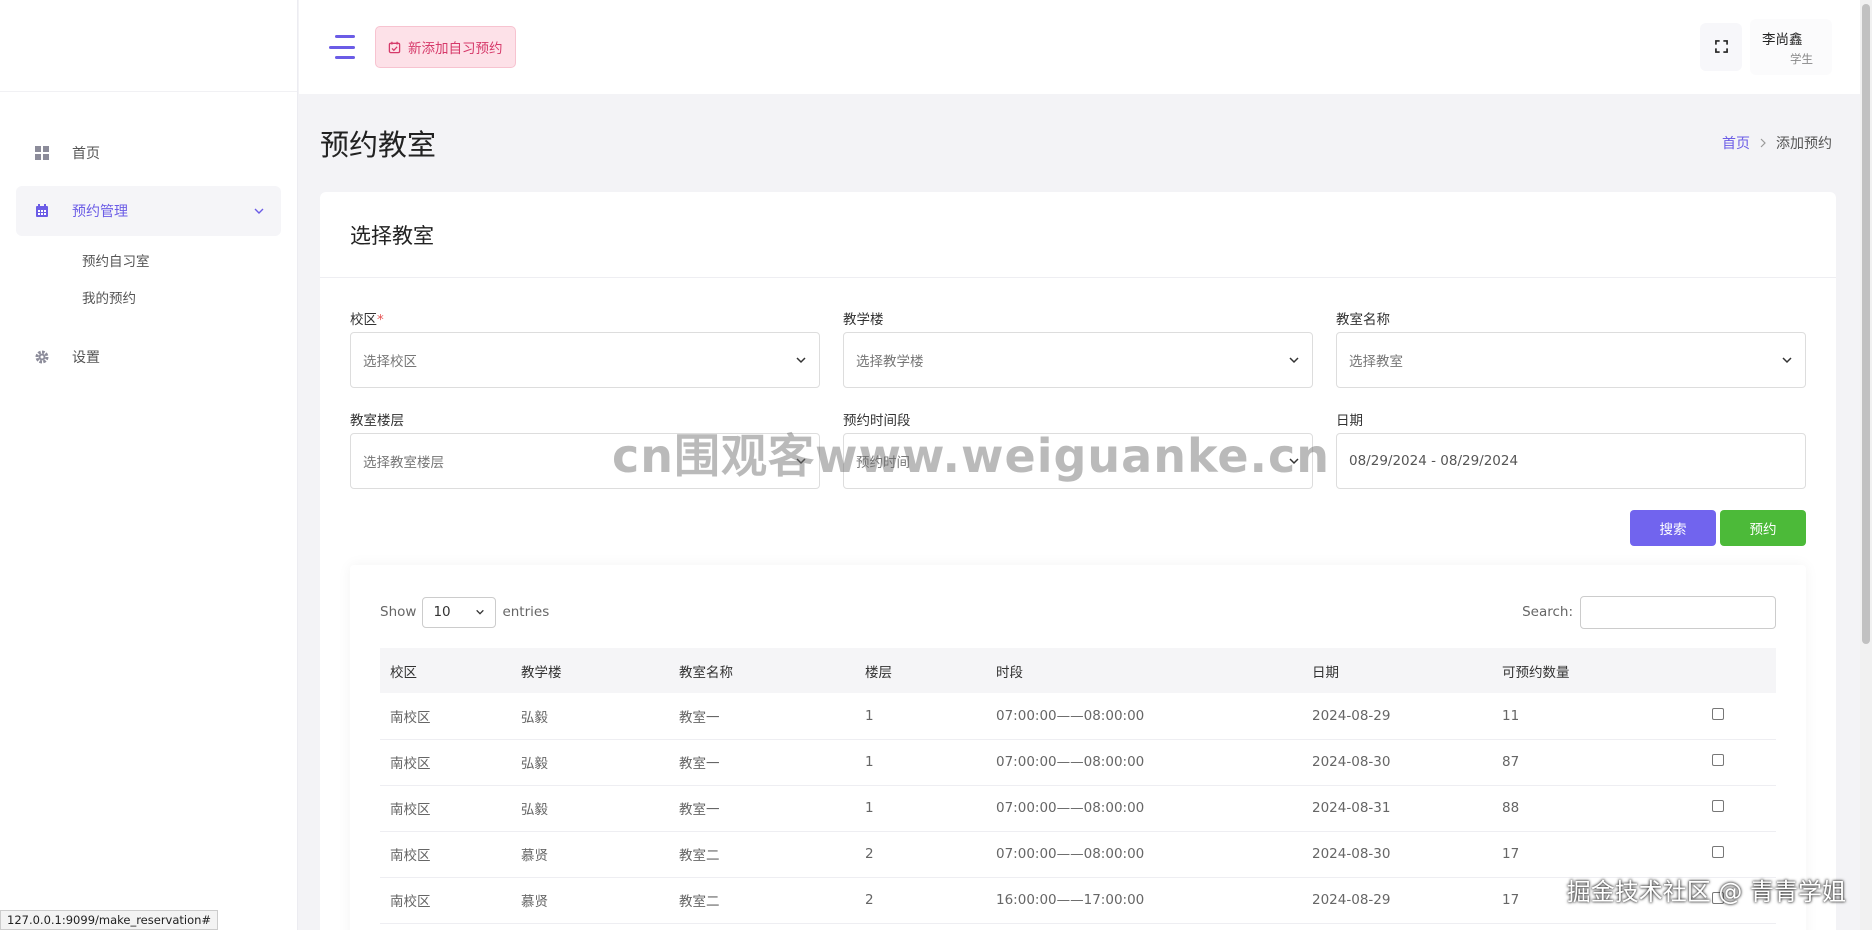 The width and height of the screenshot is (1872, 930). I want to click on dashboard-icon, so click(42, 153).